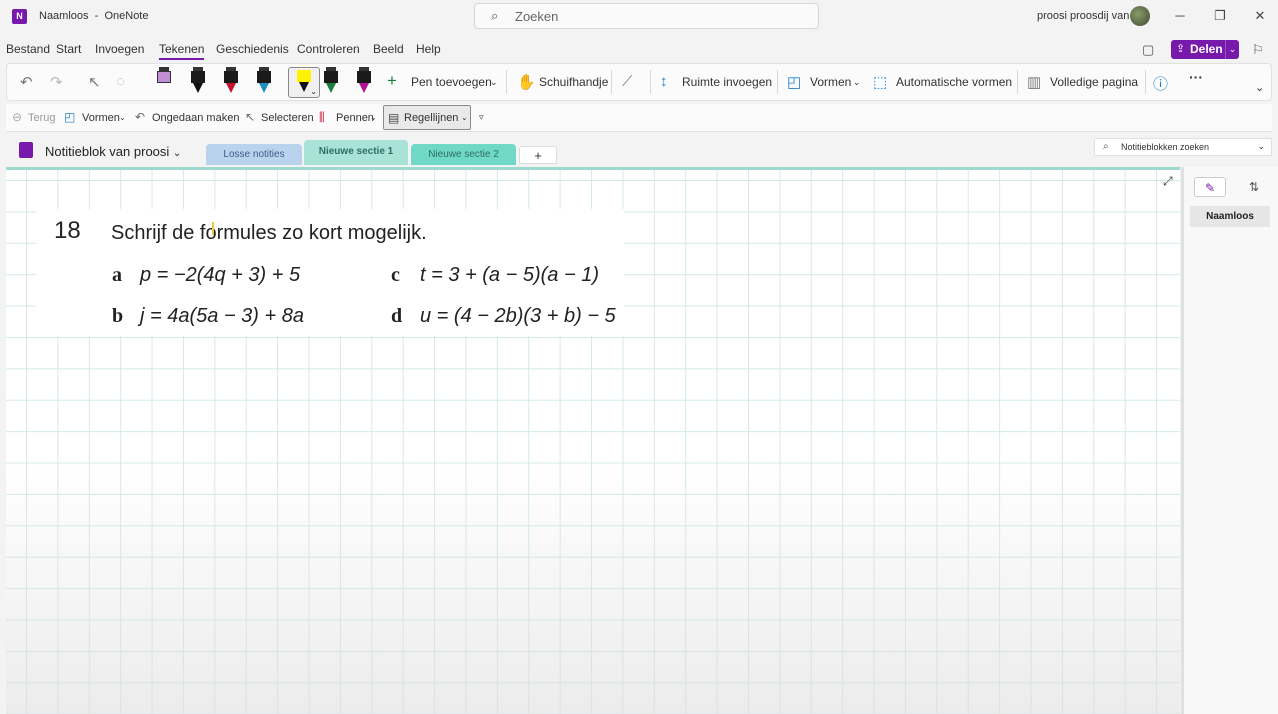 The width and height of the screenshot is (1278, 714). I want to click on item-letter: d, so click(397, 316).